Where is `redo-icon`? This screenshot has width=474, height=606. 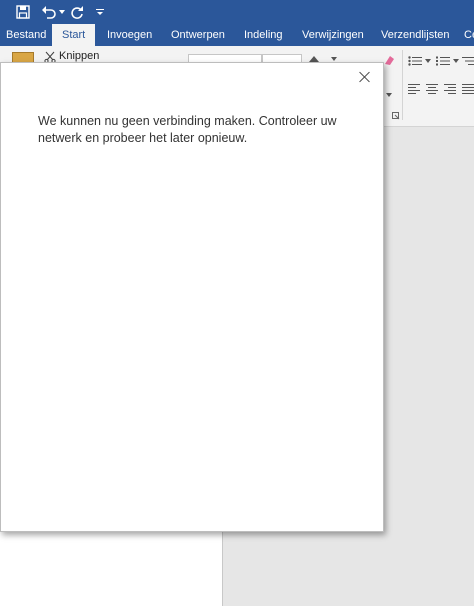
redo-icon is located at coordinates (77, 12).